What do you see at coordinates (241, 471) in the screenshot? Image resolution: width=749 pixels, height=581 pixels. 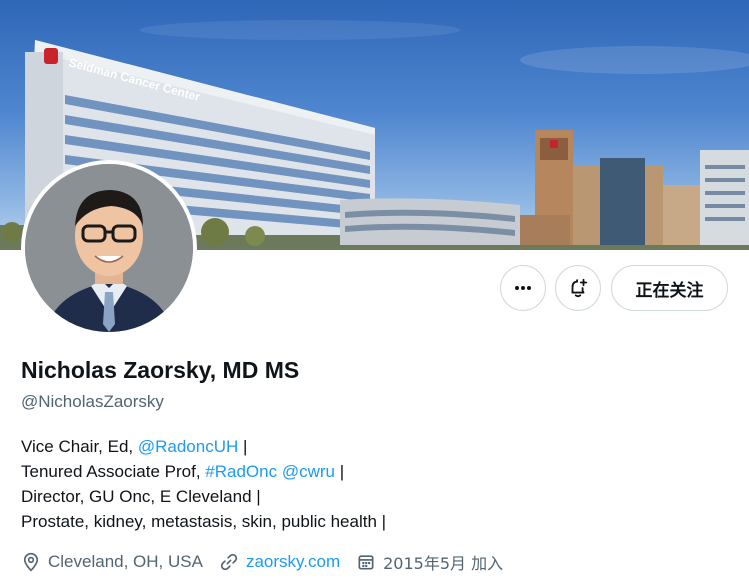 I see `hashtag-link: #RadOnc` at bounding box center [241, 471].